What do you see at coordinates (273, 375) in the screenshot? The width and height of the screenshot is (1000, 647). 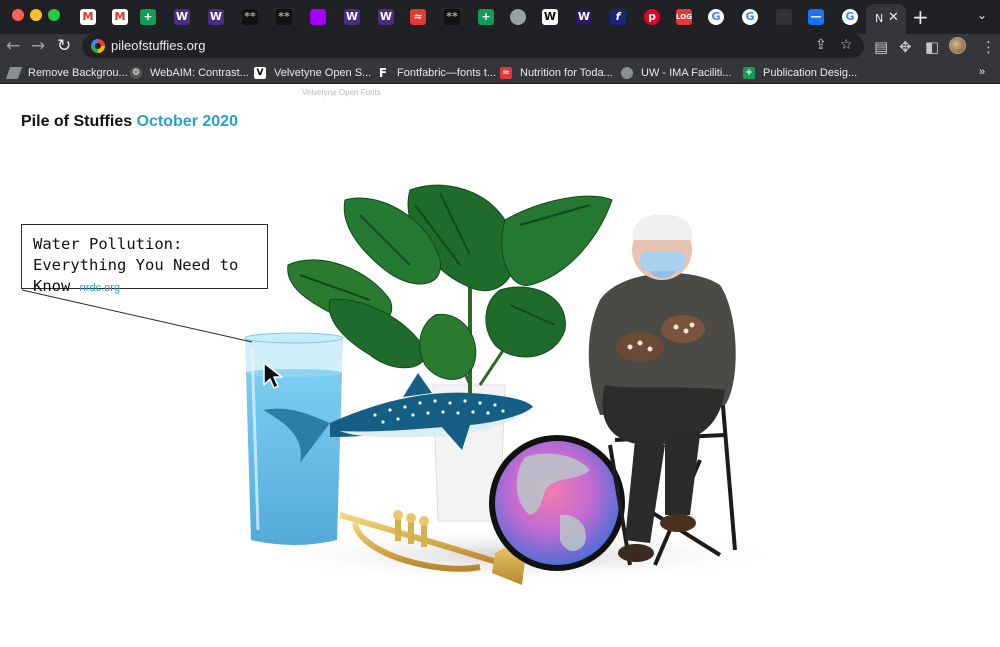 I see `mouse-pointer-icon` at bounding box center [273, 375].